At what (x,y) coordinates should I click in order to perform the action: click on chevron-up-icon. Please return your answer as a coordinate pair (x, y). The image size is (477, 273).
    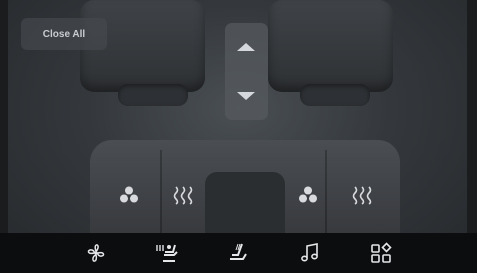
    Looking at the image, I should click on (246, 47).